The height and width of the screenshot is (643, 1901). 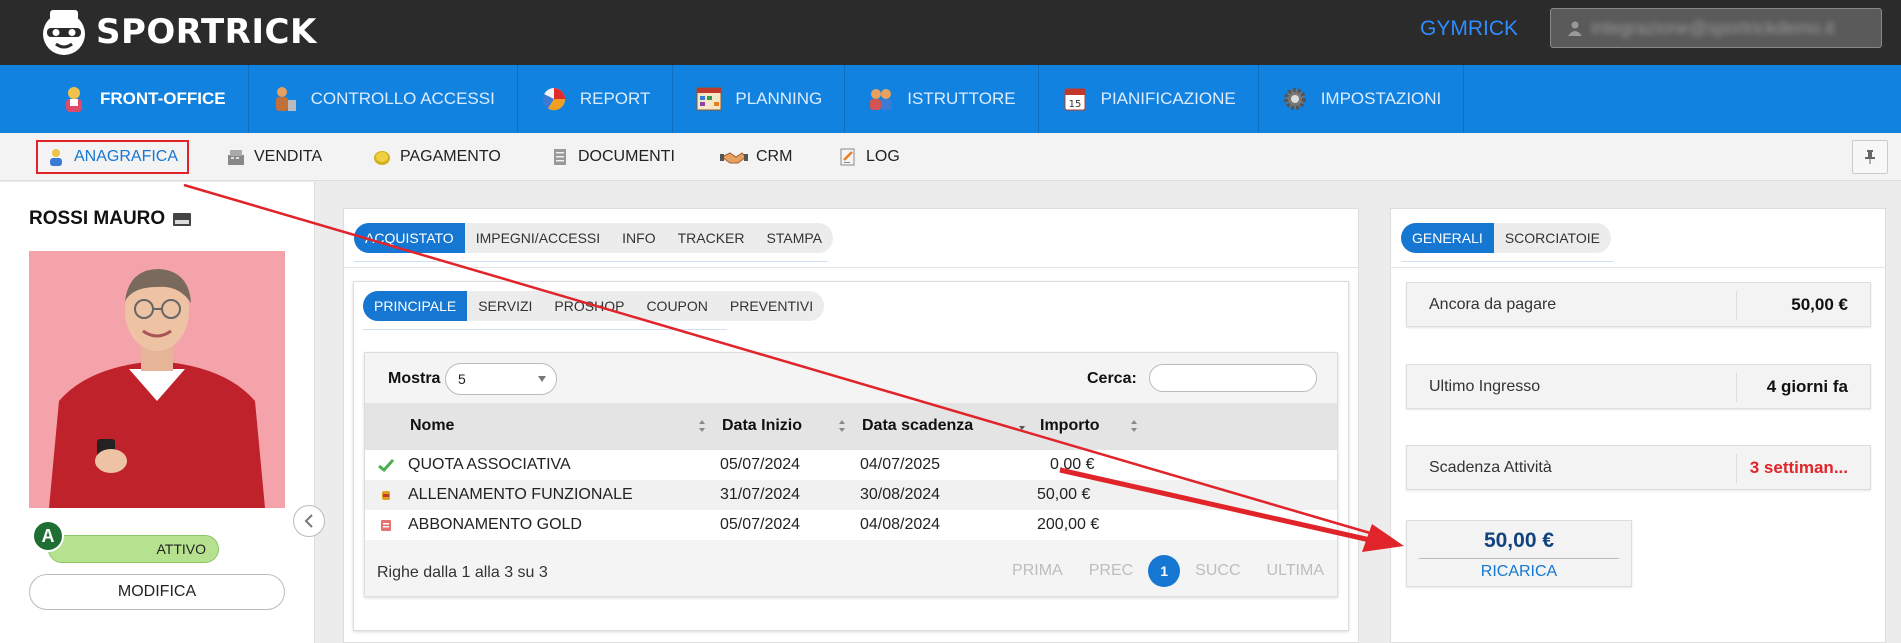 I want to click on pager-first: PRIMA, so click(x=1037, y=571).